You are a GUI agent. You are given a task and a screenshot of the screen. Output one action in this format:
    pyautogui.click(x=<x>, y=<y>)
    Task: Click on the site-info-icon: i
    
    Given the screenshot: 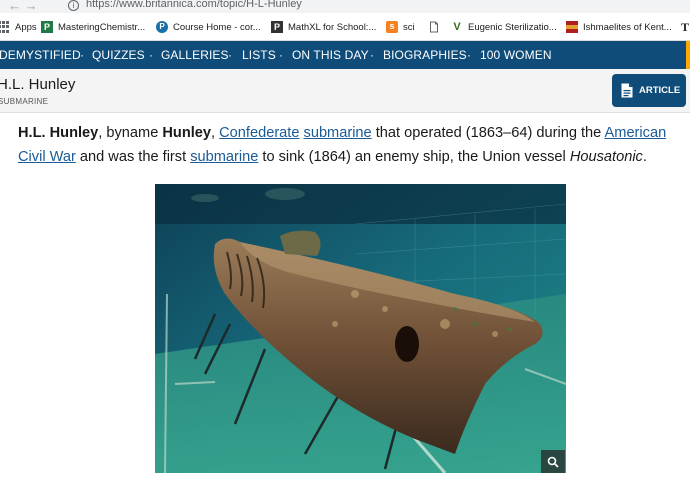 What is the action you would take?
    pyautogui.click(x=73, y=5)
    